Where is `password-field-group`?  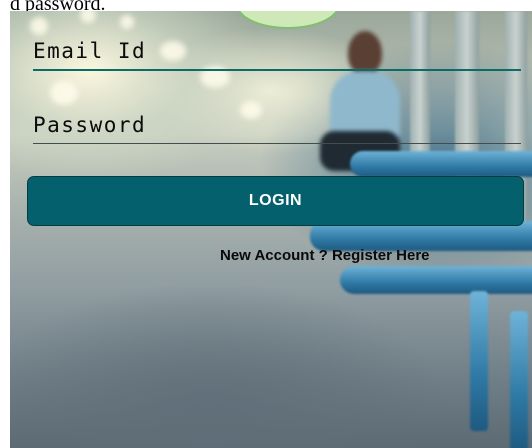
password-field-group is located at coordinates (277, 127).